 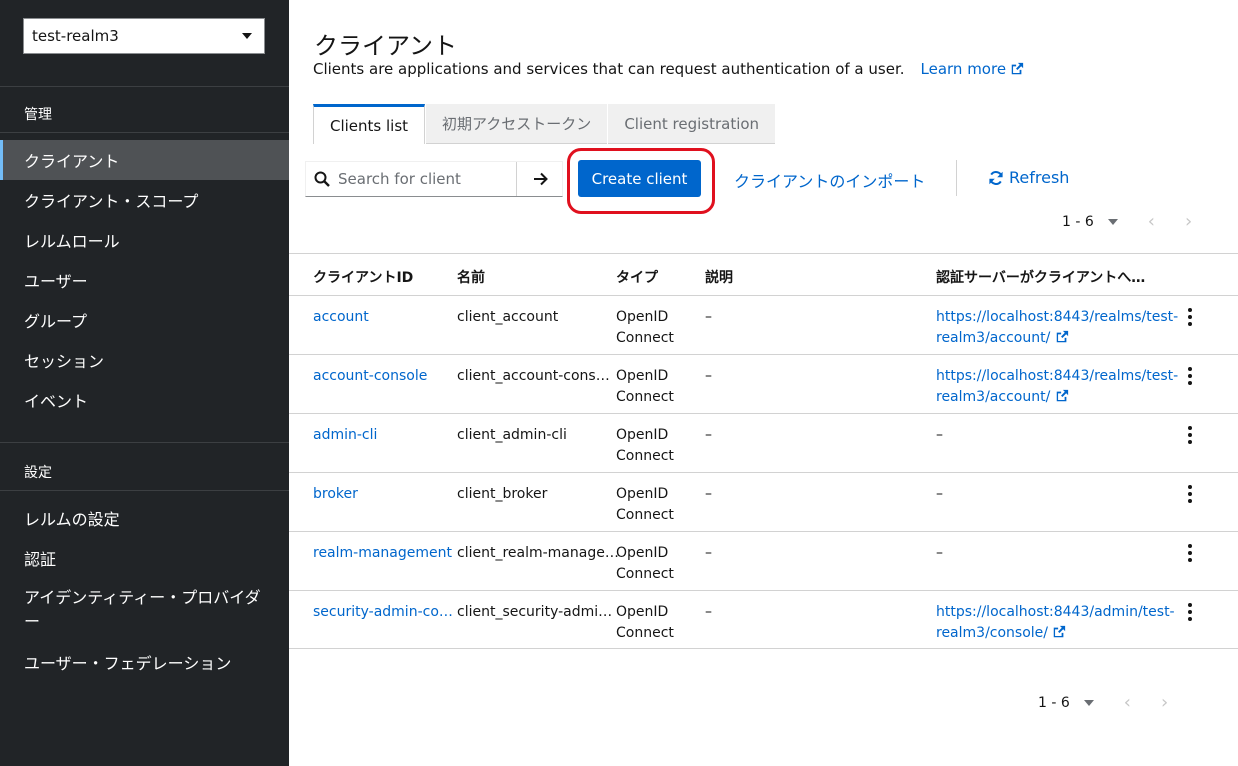 I want to click on search-group, so click(x=434, y=179).